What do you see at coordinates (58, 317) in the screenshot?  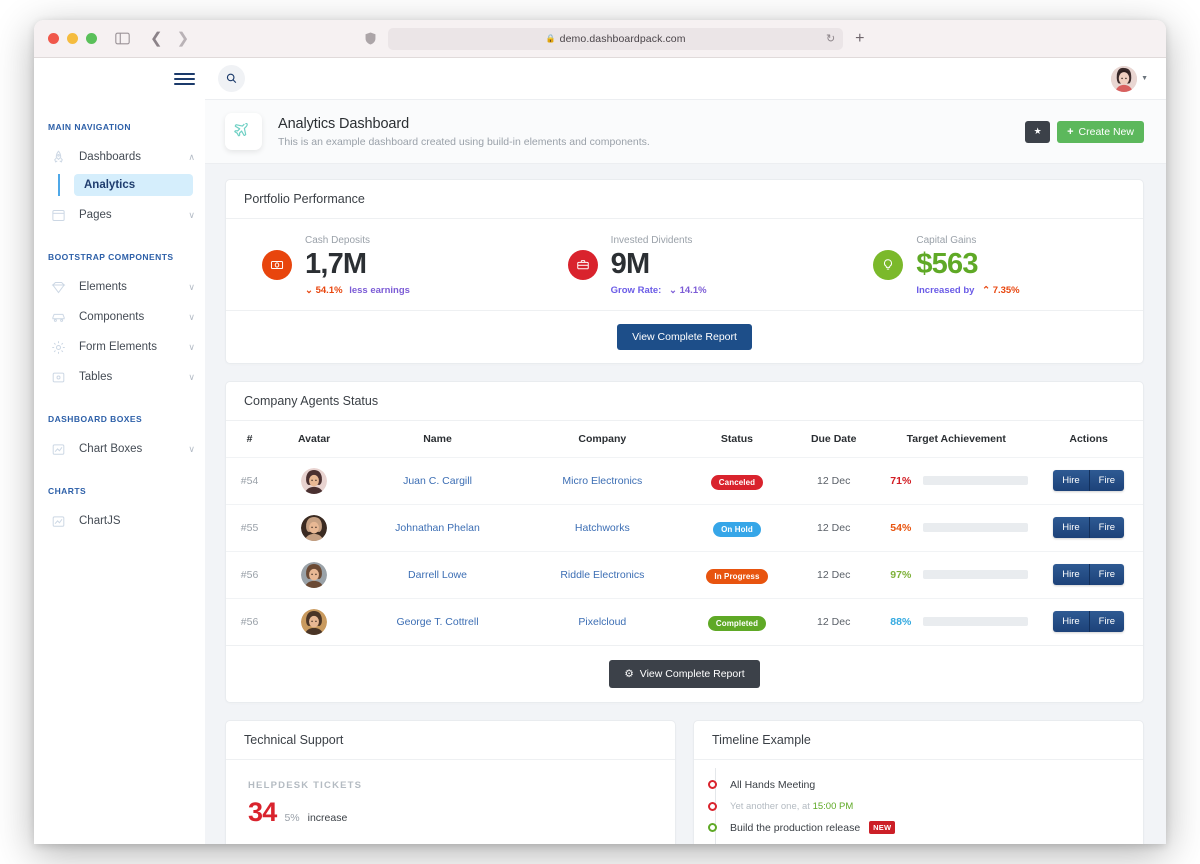 I see `car-icon` at bounding box center [58, 317].